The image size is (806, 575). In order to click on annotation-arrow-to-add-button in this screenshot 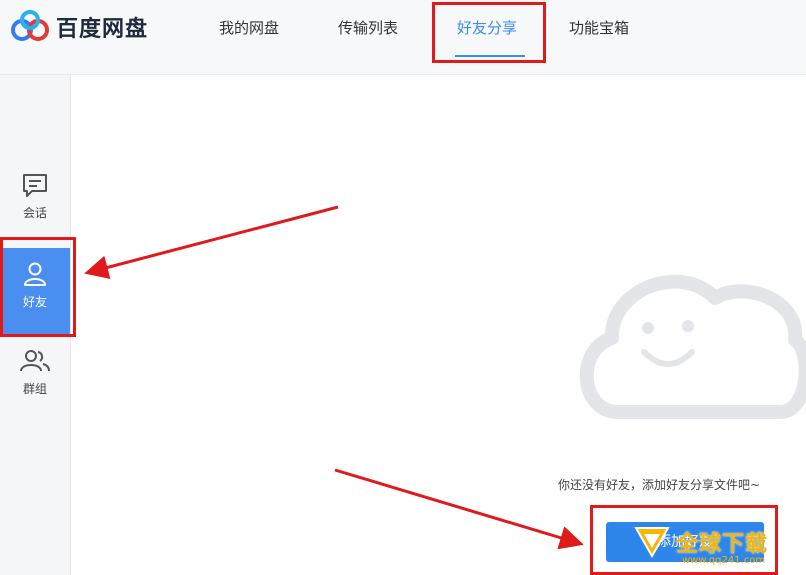, I will do `click(459, 509)`.